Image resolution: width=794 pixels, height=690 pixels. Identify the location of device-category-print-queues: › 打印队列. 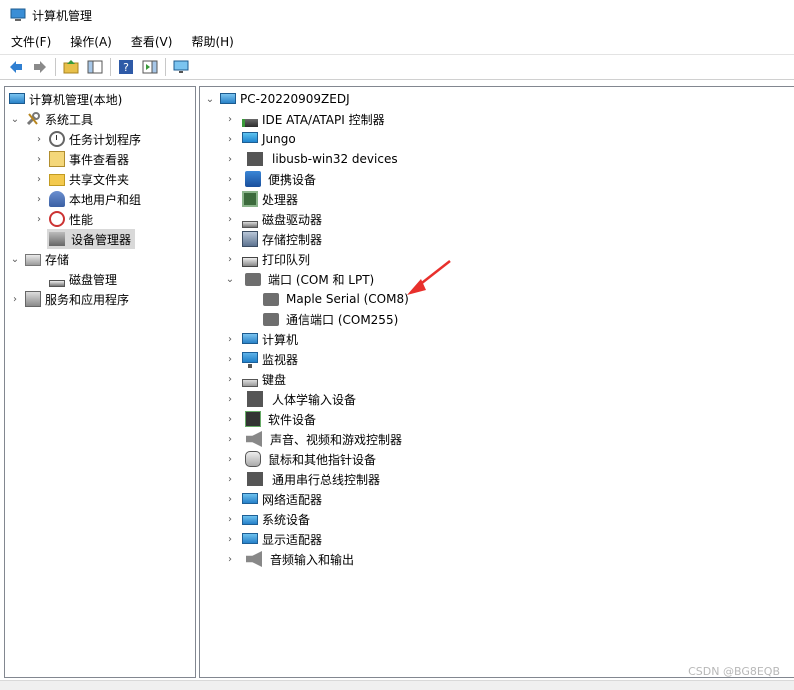
(267, 259).